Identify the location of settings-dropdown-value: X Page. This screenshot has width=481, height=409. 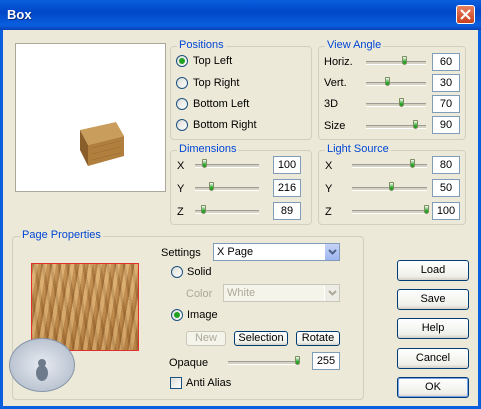
(235, 252).